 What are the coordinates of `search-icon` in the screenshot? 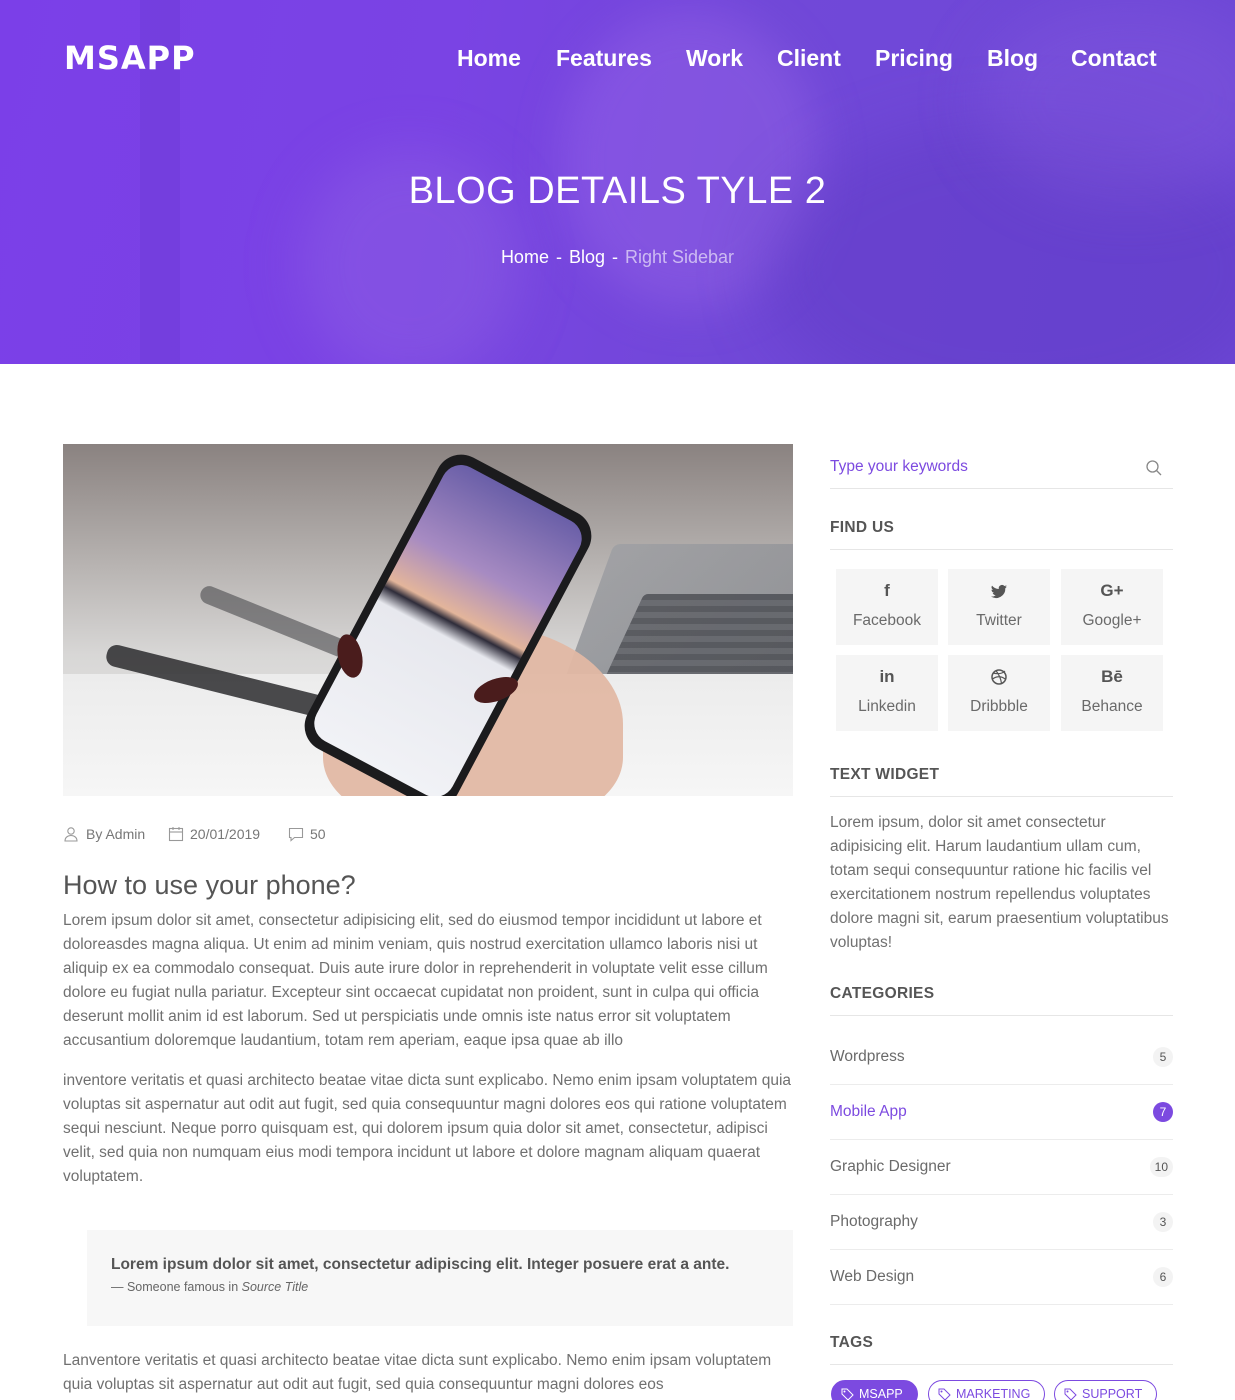 It's located at (1154, 468).